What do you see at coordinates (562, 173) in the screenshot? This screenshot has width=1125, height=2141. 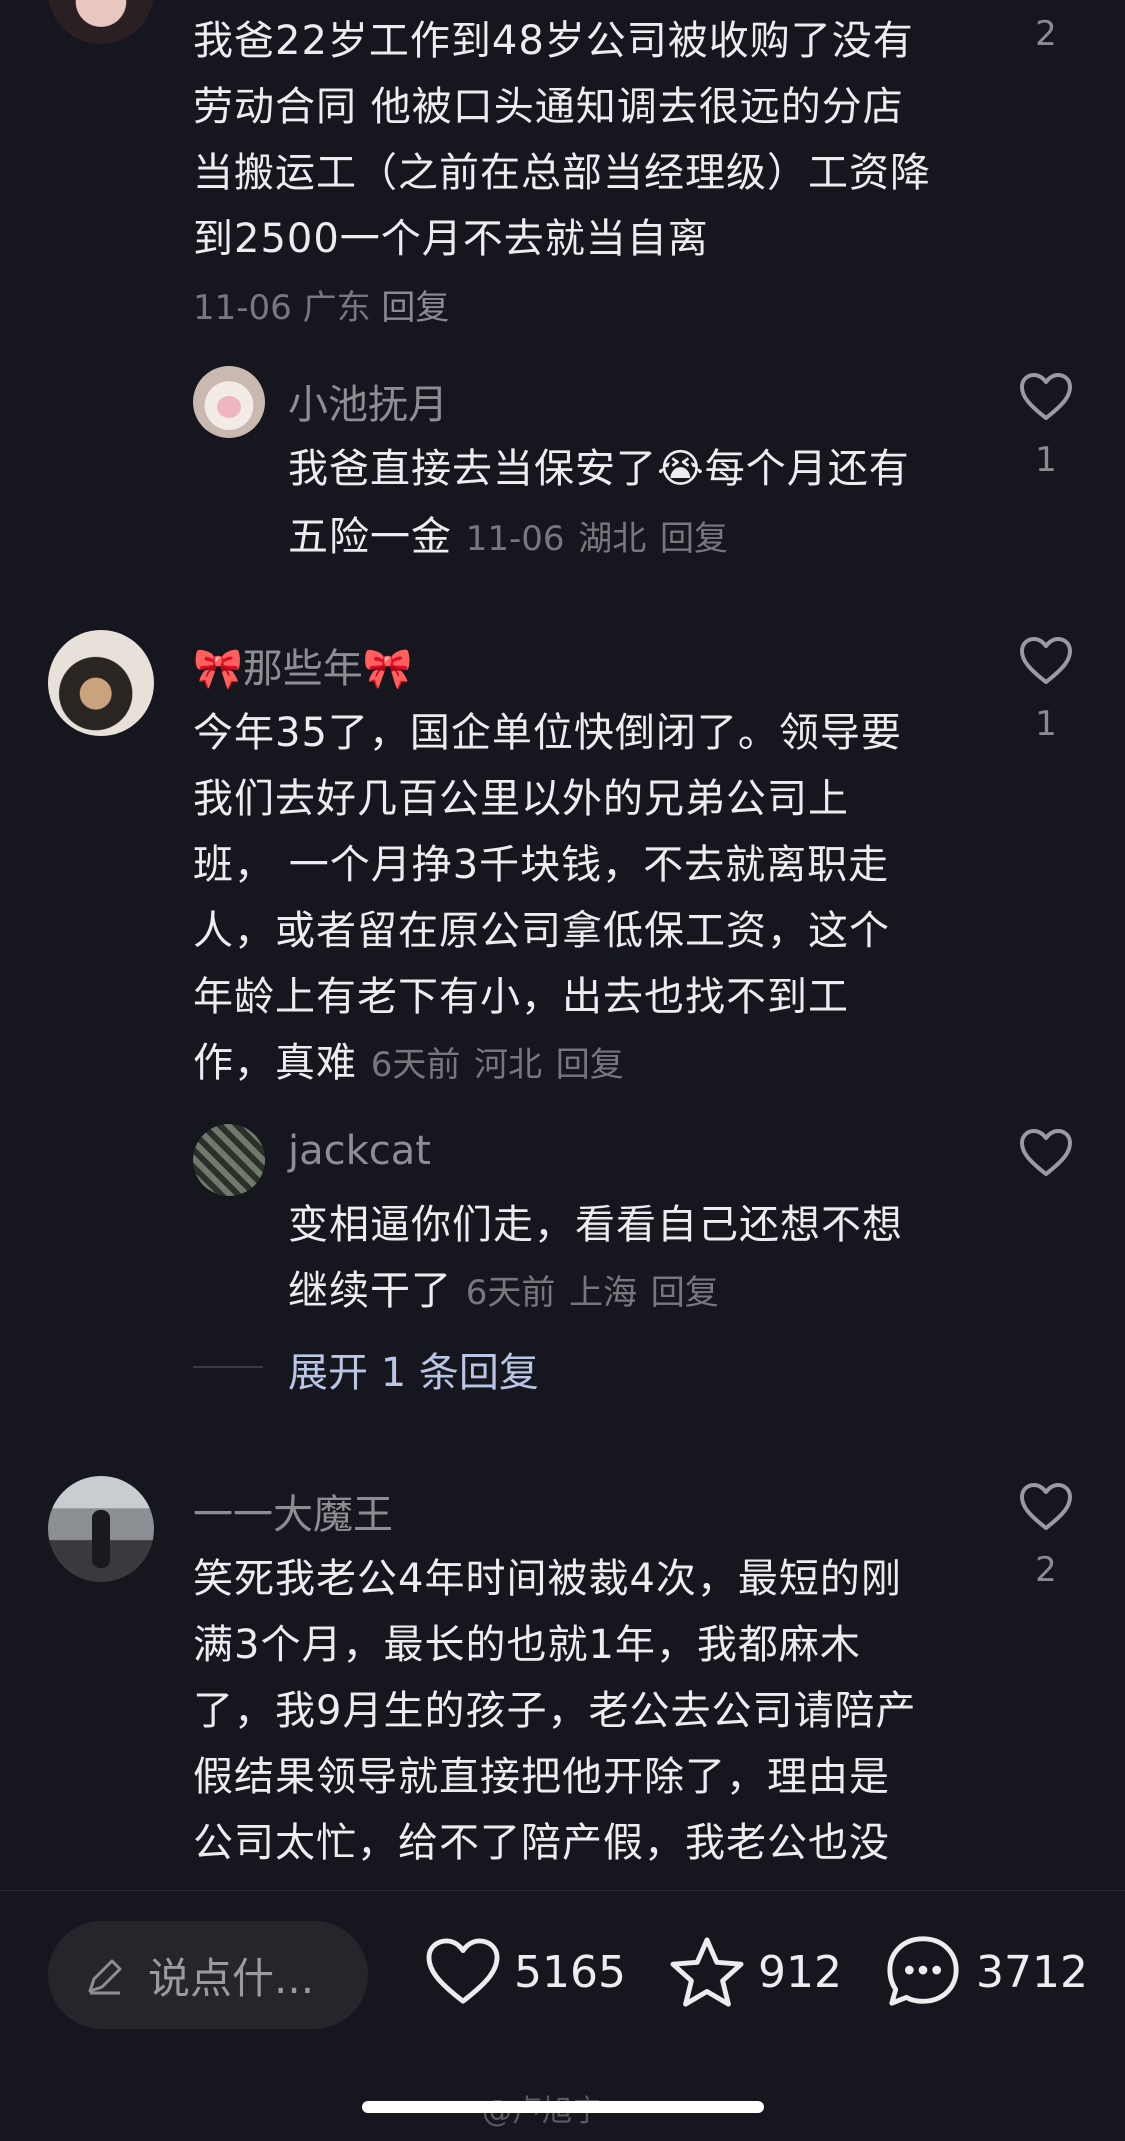 I see `comment-text-line: 当搬运工（之前在总部当经理级）工资降` at bounding box center [562, 173].